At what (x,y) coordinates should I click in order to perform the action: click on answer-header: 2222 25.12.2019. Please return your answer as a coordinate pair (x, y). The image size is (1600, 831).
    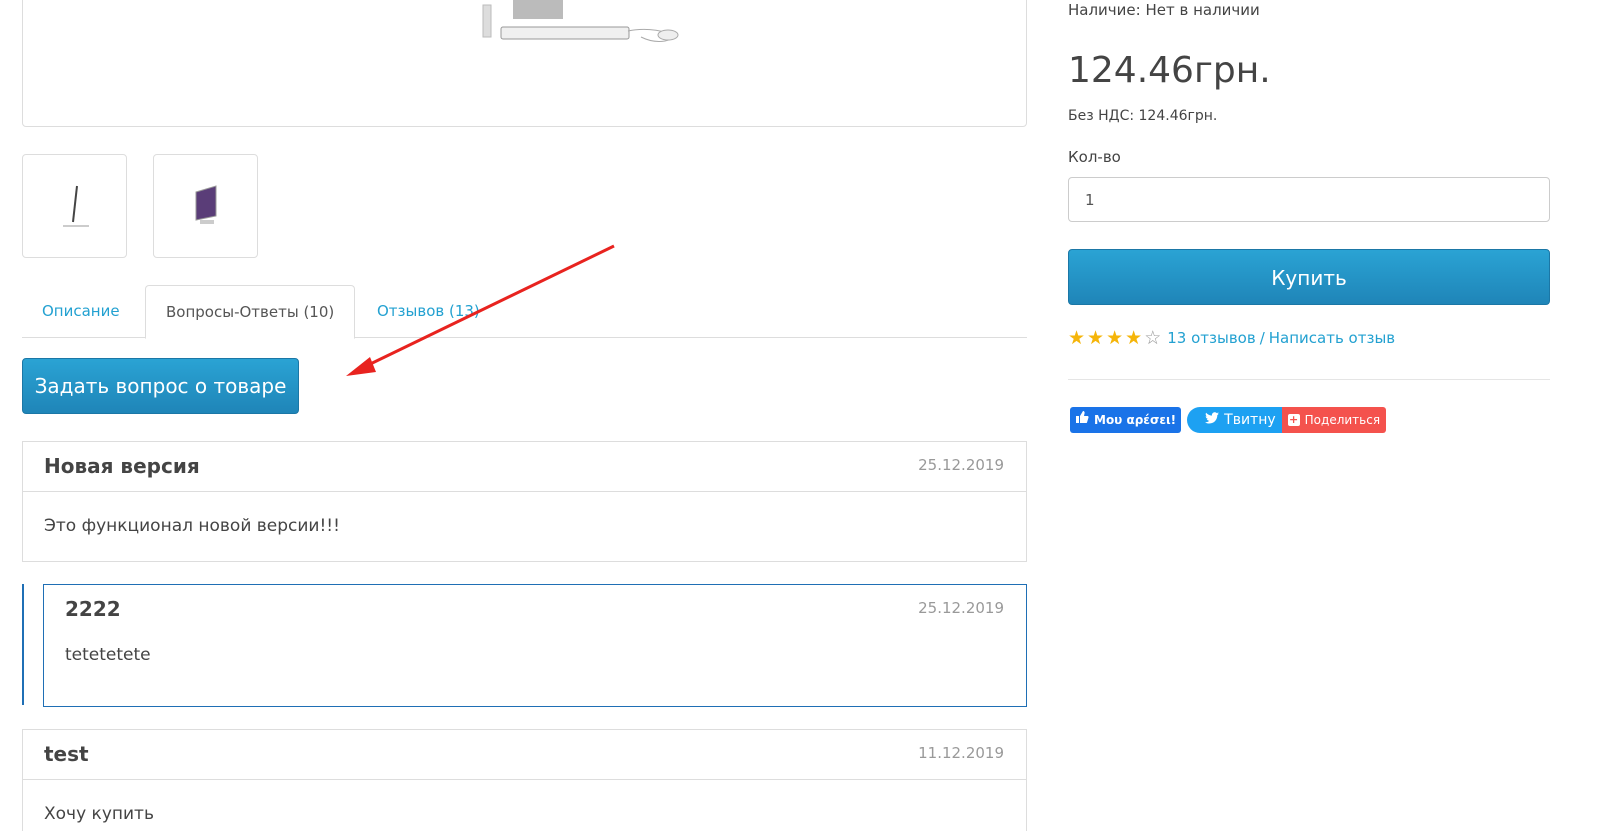
    Looking at the image, I should click on (535, 608).